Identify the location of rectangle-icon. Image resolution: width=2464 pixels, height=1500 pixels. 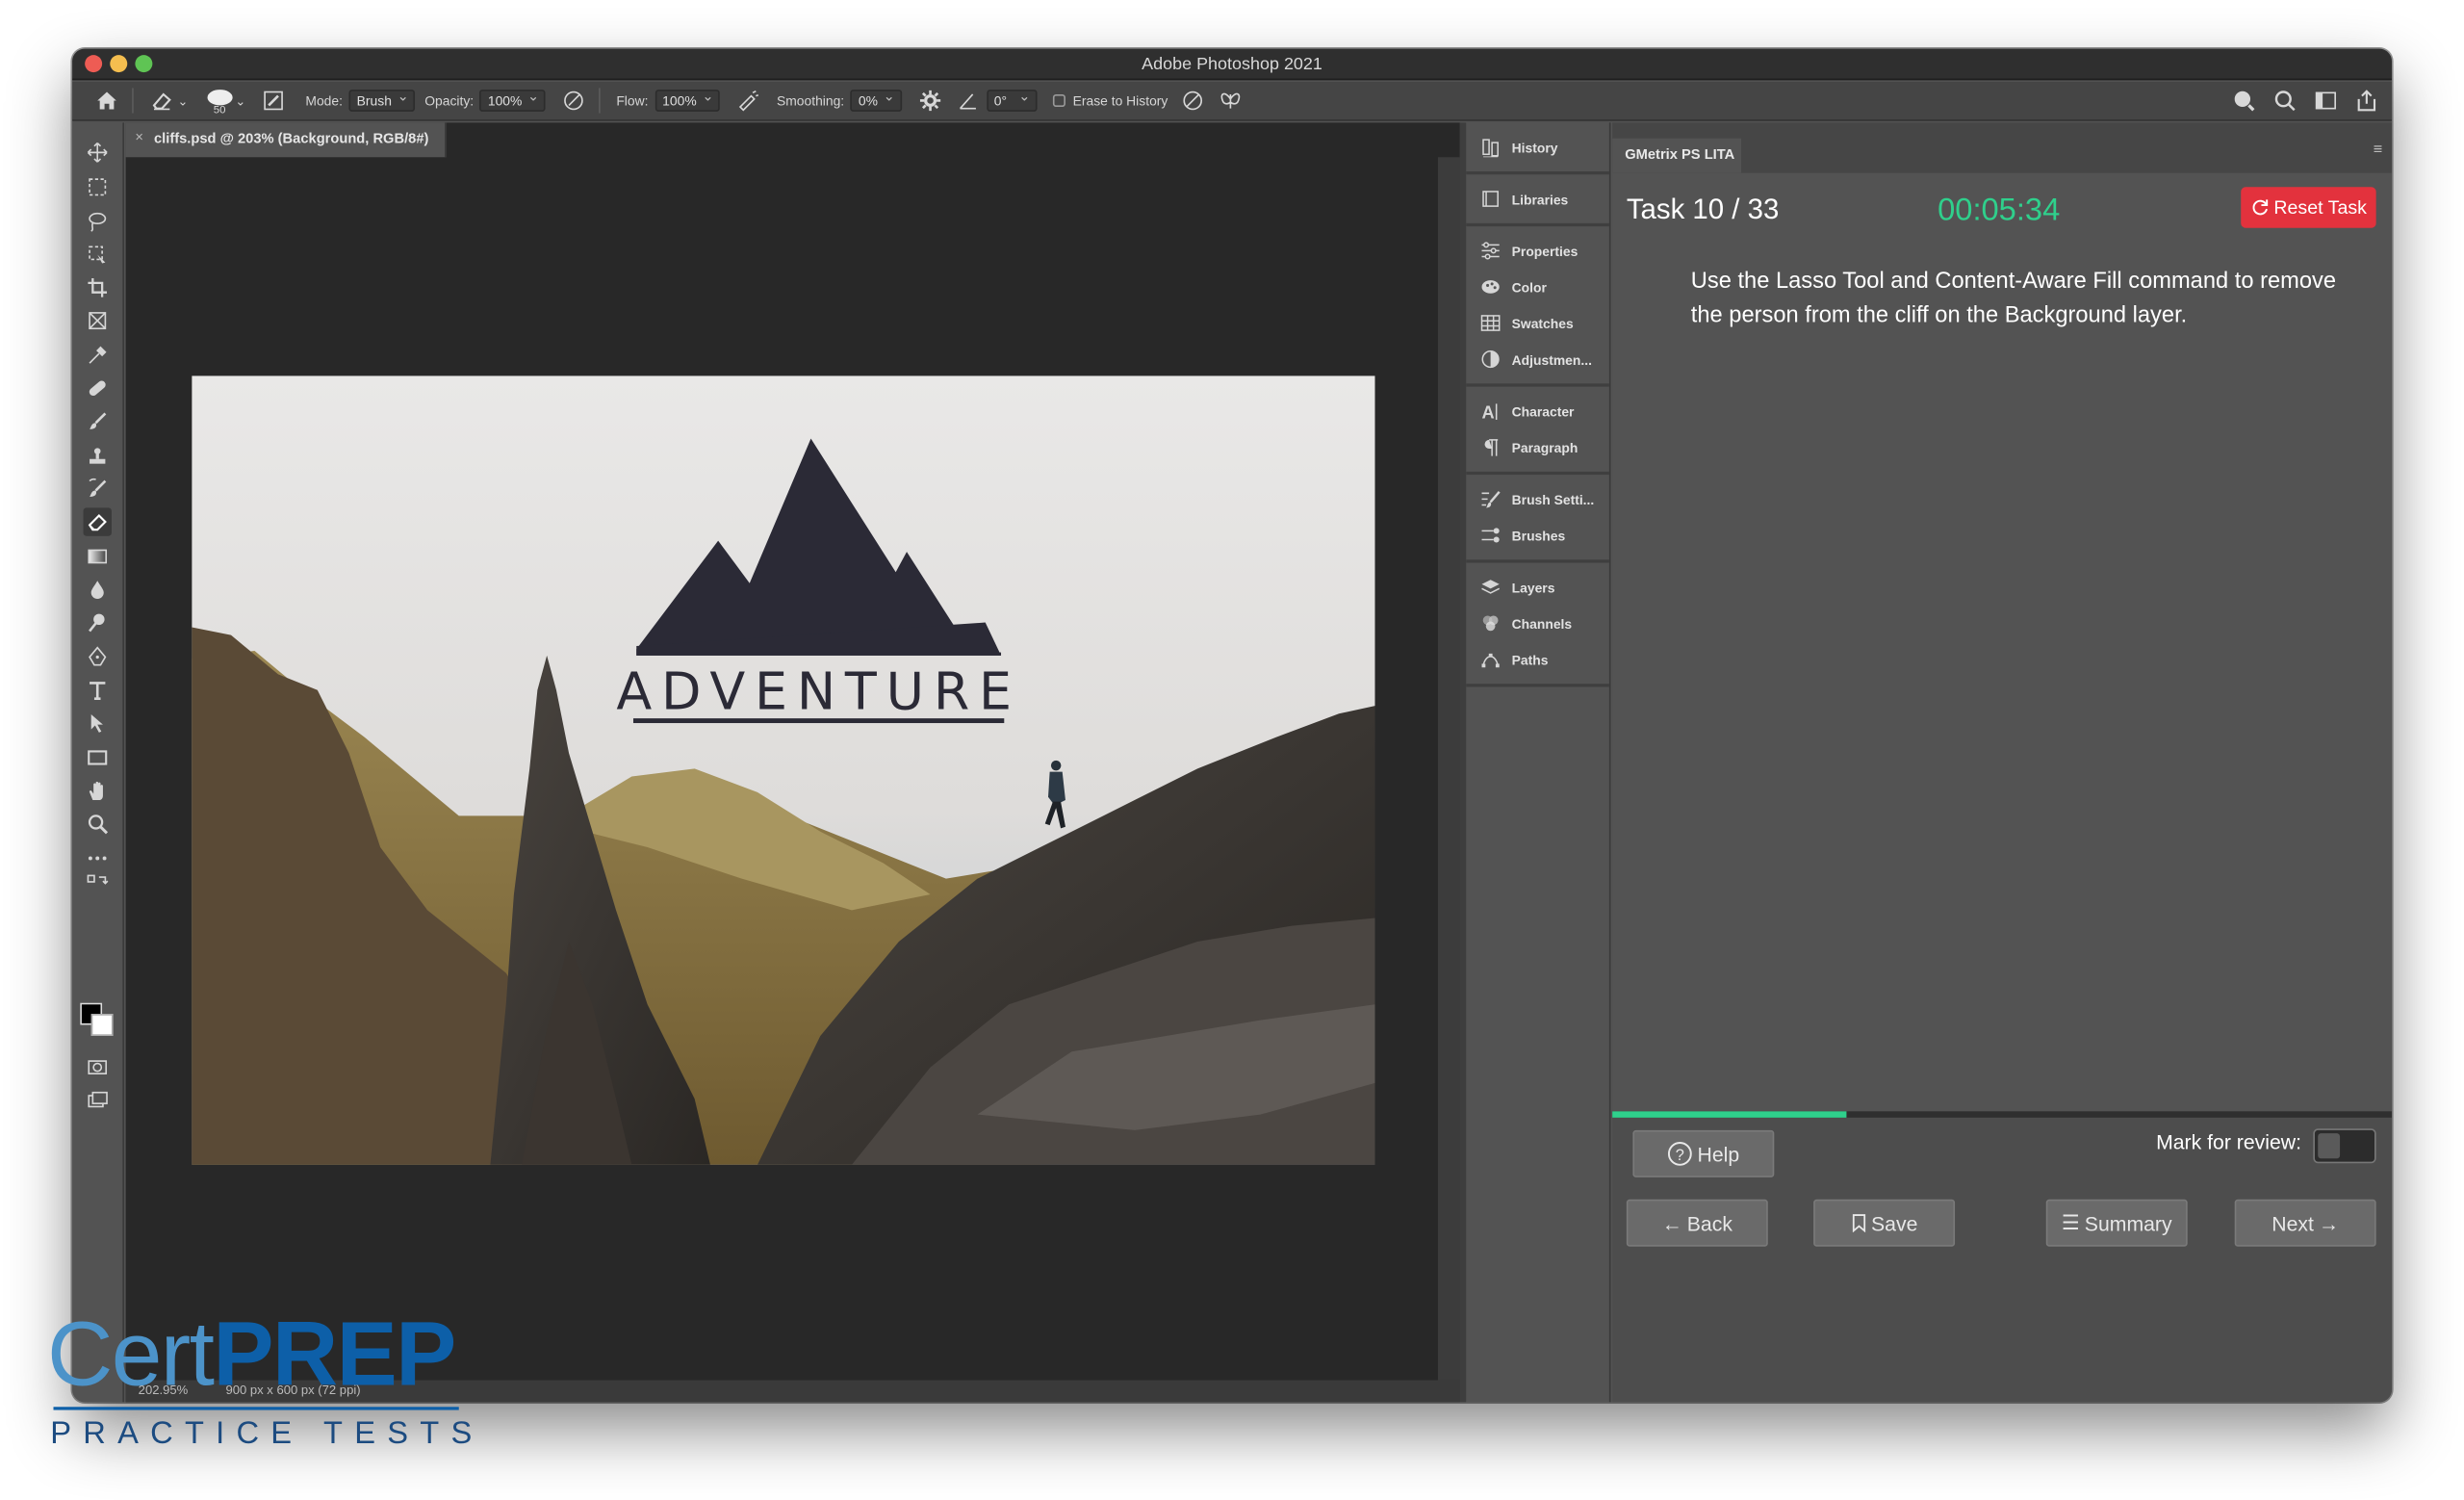
(98, 757).